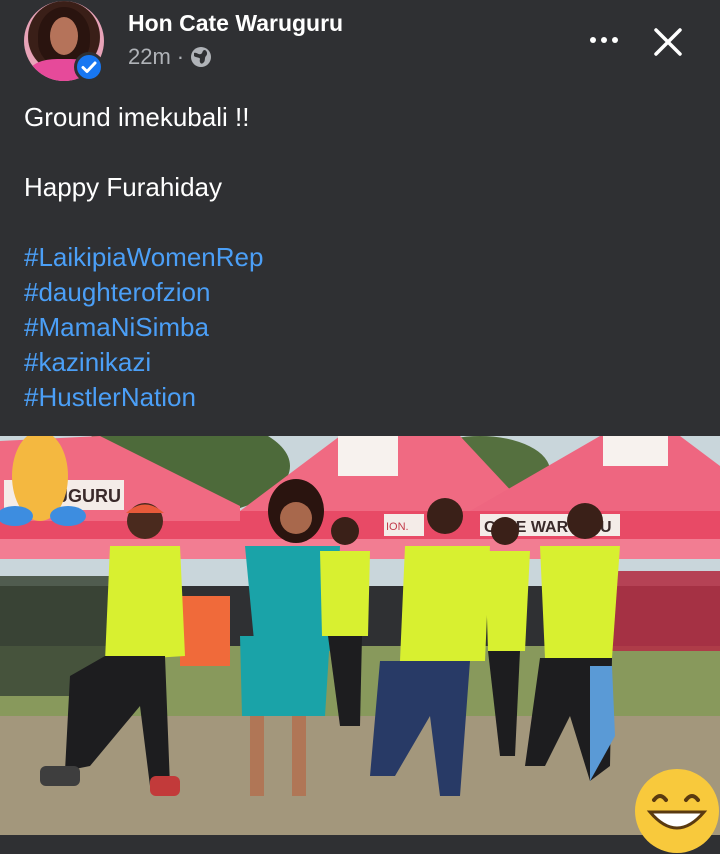 This screenshot has width=720, height=854. What do you see at coordinates (149, 57) in the screenshot?
I see `post-time: 22m` at bounding box center [149, 57].